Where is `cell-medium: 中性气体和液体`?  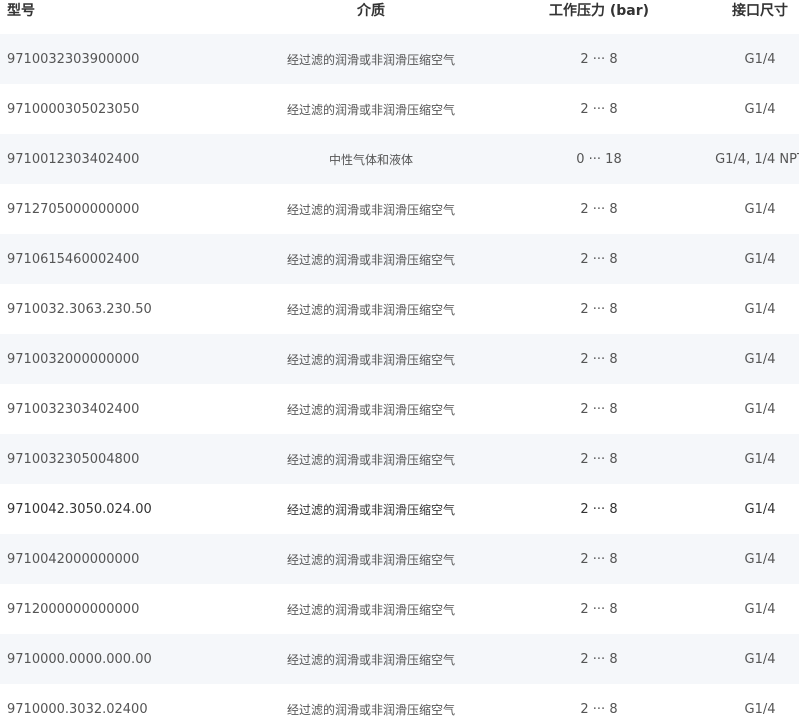 cell-medium: 中性气体和液体 is located at coordinates (370, 159).